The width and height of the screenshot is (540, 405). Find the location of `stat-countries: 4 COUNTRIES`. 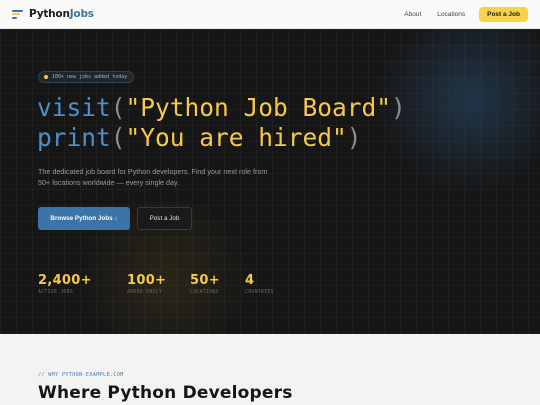

stat-countries: 4 COUNTRIES is located at coordinates (259, 284).